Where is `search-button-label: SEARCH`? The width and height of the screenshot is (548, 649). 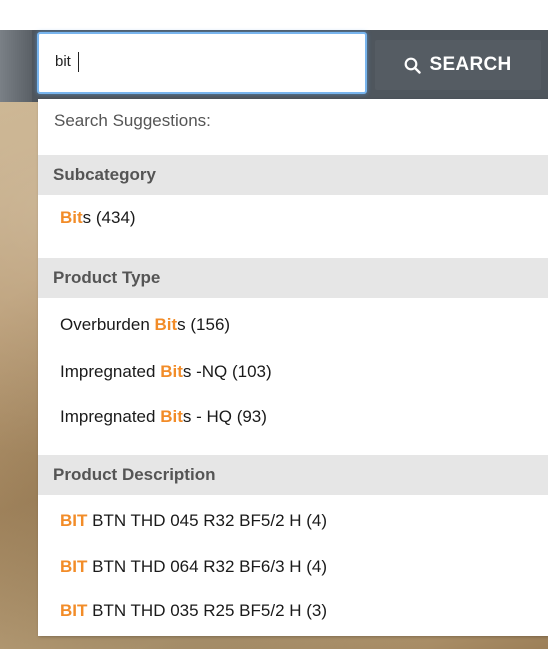 search-button-label: SEARCH is located at coordinates (470, 64).